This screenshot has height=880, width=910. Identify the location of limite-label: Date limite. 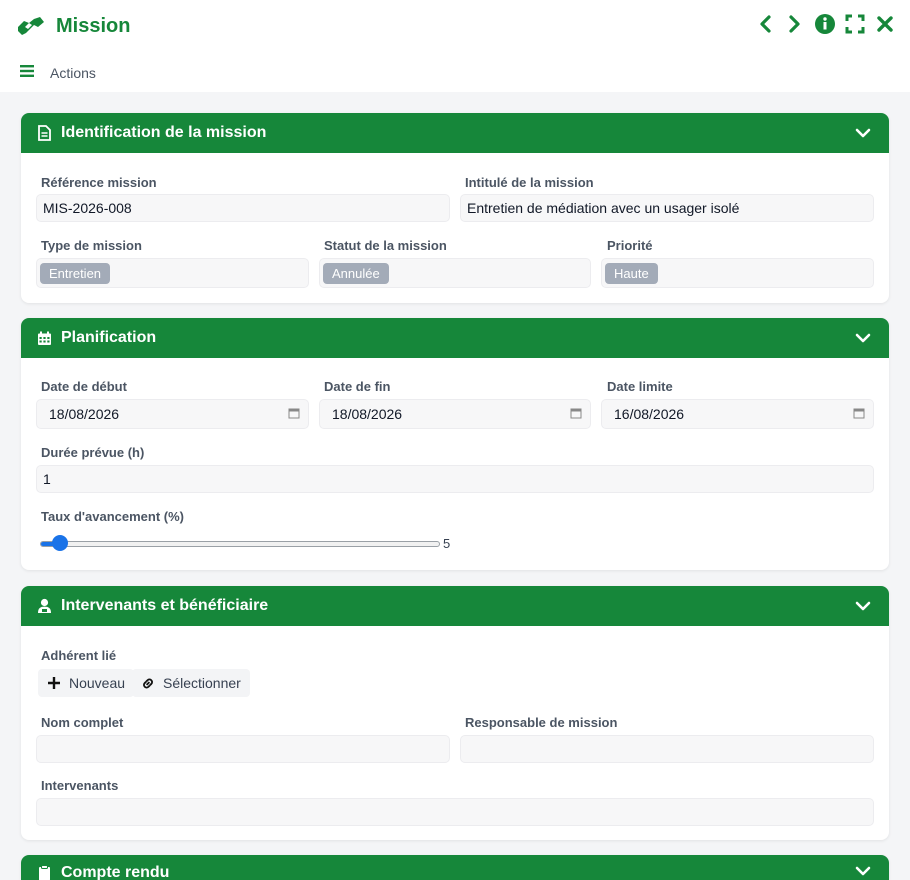
(640, 386).